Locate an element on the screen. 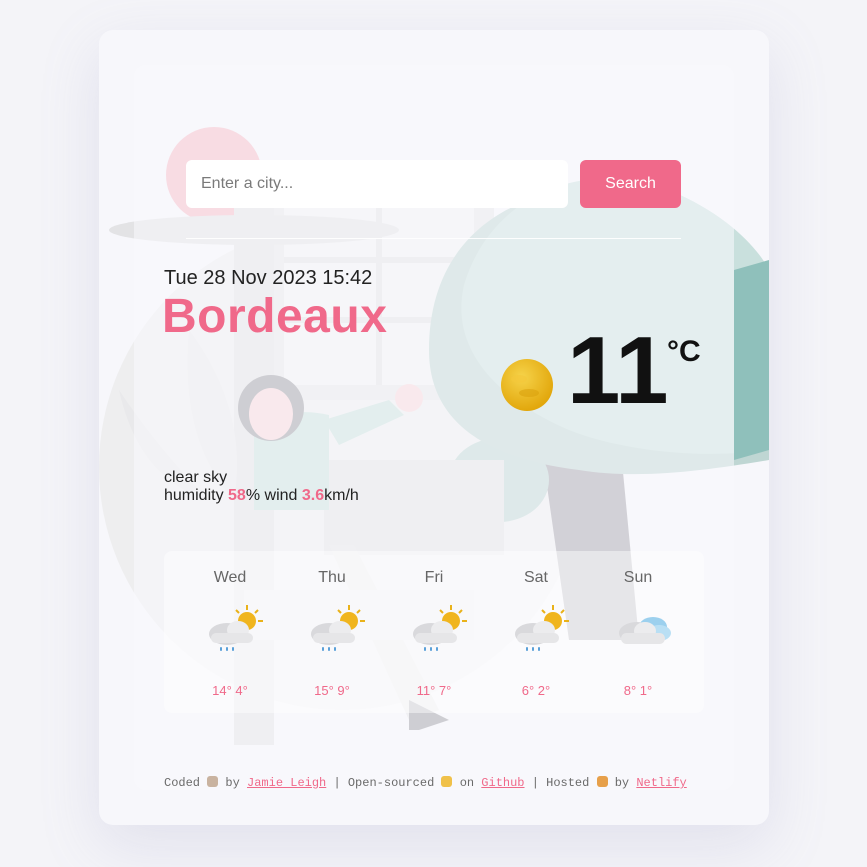  forecast-day-name: Thu is located at coordinates (332, 577).